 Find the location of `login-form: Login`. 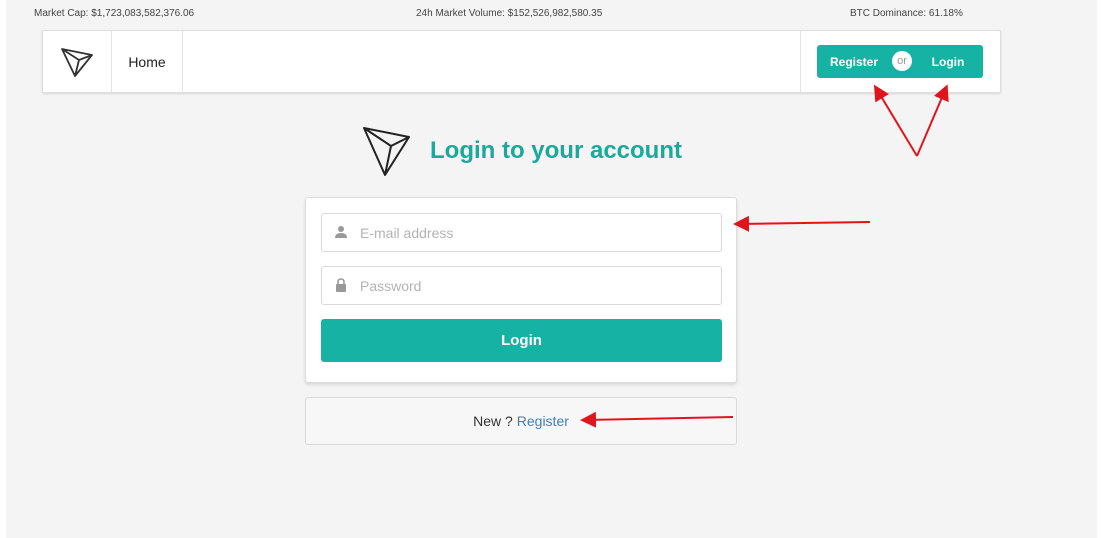

login-form: Login is located at coordinates (521, 290).